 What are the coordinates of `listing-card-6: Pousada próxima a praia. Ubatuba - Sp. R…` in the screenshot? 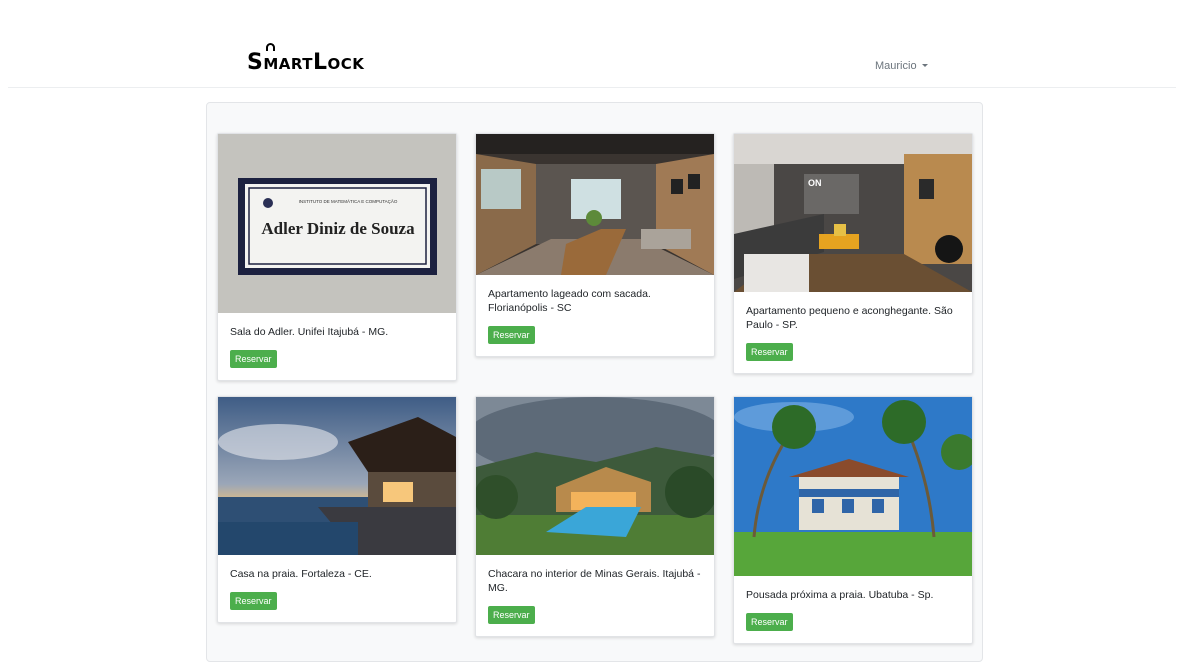 It's located at (853, 520).